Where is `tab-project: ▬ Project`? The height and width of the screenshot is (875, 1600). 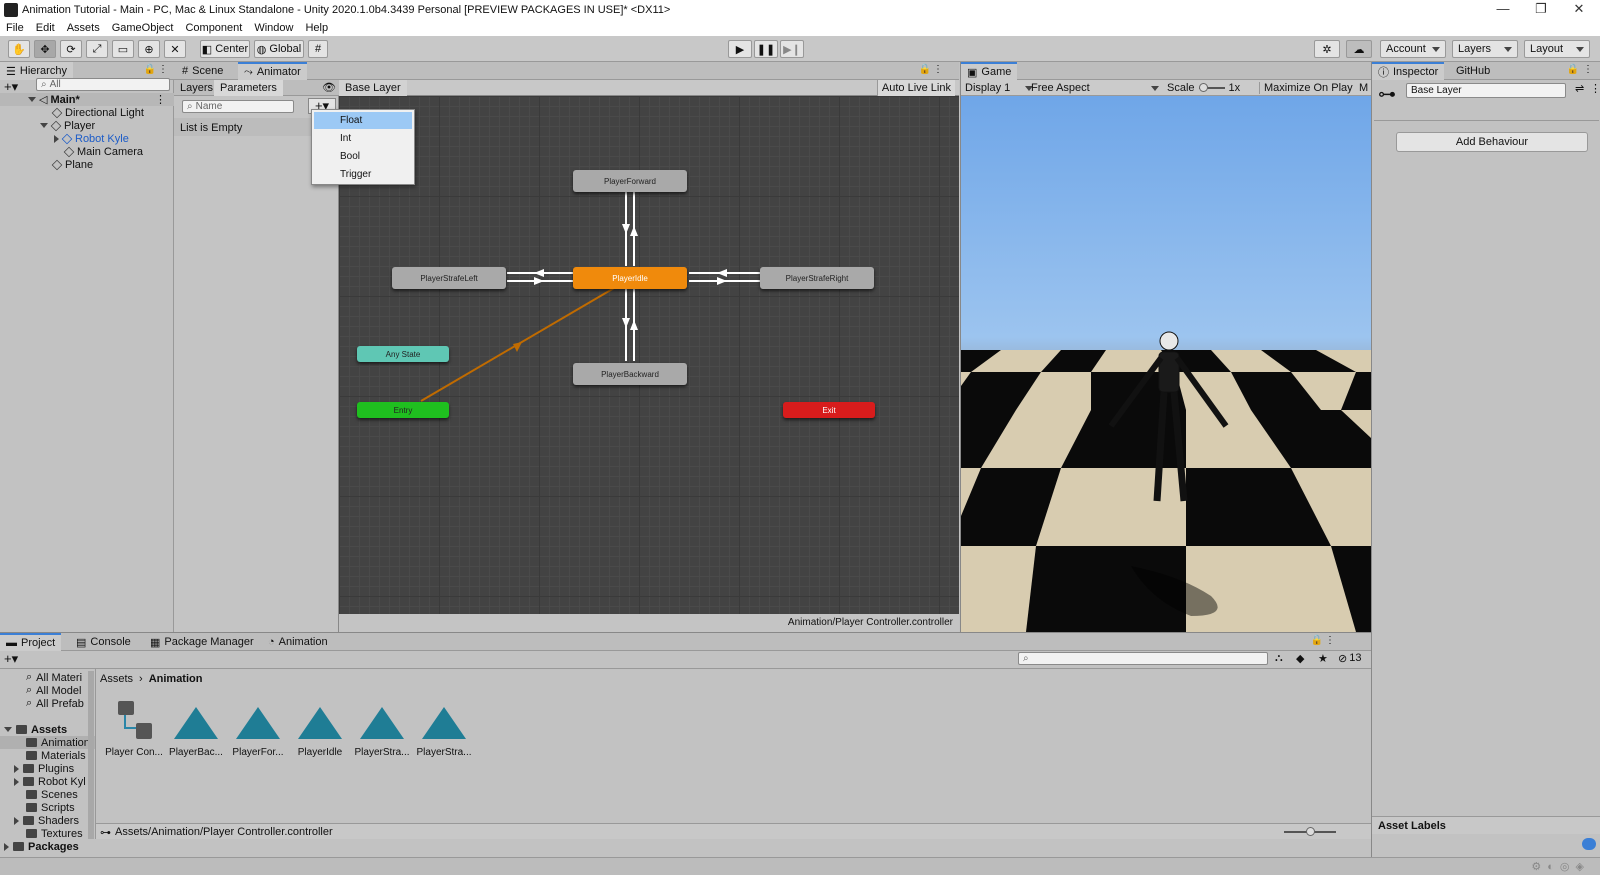 tab-project: ▬ Project is located at coordinates (31, 642).